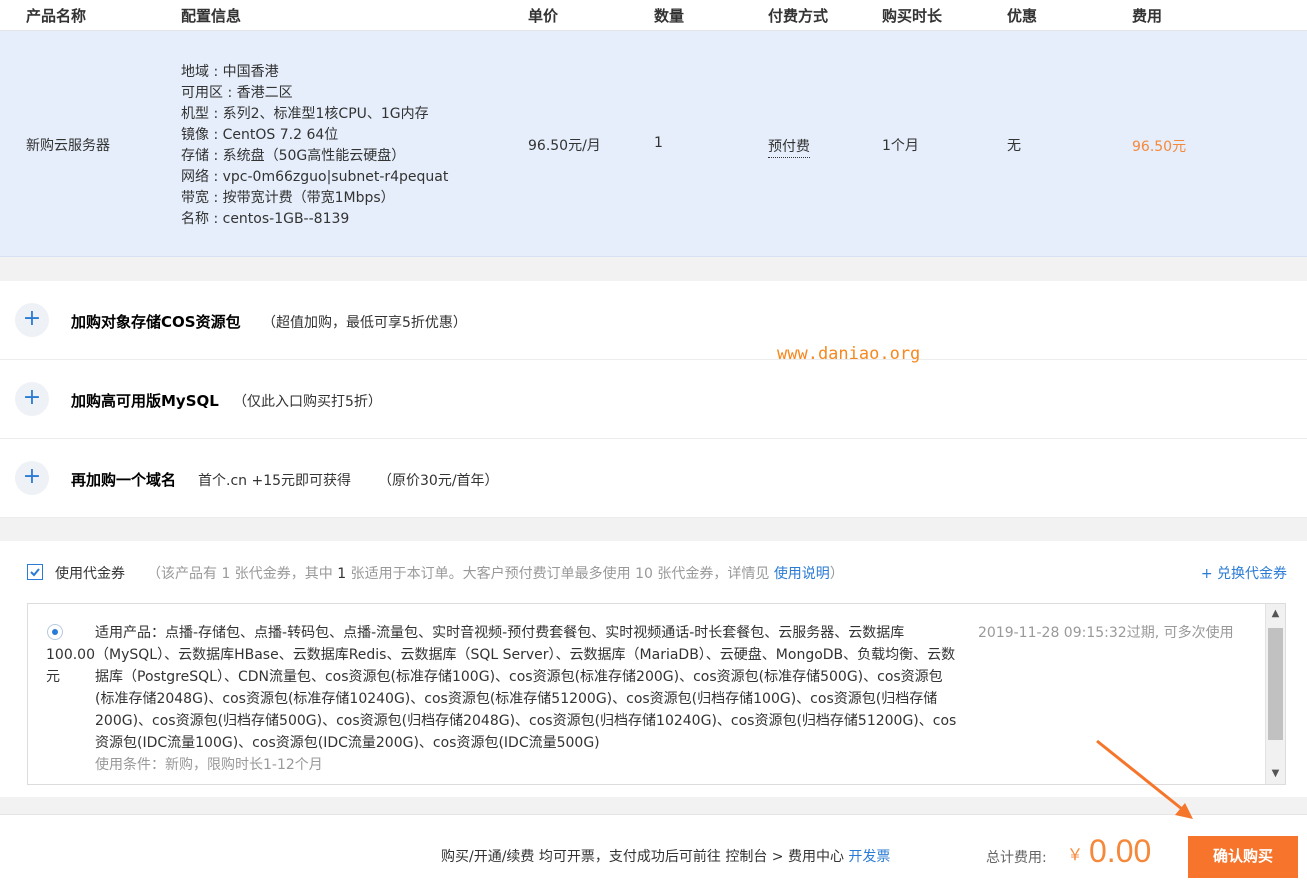  What do you see at coordinates (438, 481) in the screenshot?
I see `addon-domain-note: （原价30元/首年）` at bounding box center [438, 481].